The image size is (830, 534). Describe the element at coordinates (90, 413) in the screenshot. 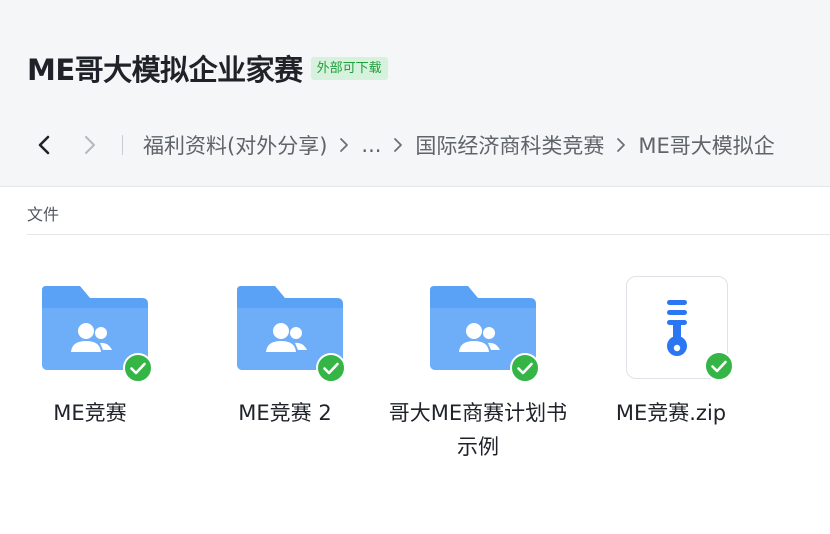

I see `file-name: ME竞赛` at that location.